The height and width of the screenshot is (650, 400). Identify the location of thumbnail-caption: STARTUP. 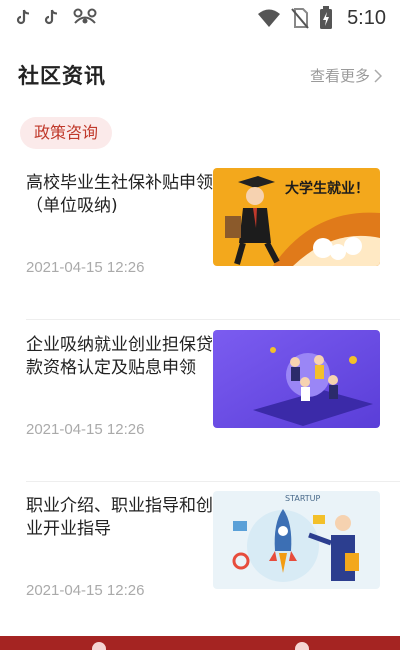
(303, 498).